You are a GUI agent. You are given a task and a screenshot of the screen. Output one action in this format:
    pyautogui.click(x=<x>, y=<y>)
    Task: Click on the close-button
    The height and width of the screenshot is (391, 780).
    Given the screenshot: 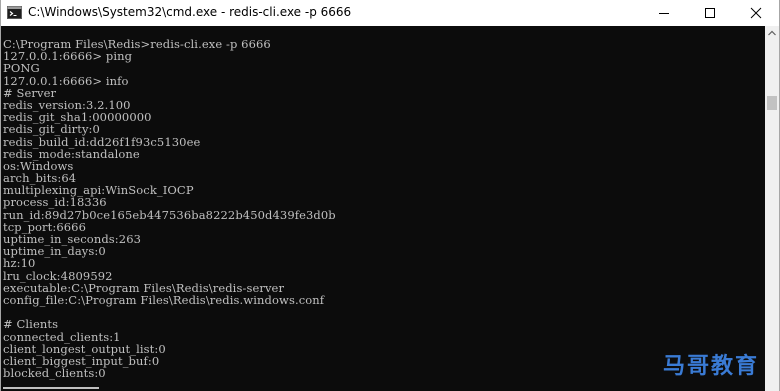 What is the action you would take?
    pyautogui.click(x=756, y=13)
    